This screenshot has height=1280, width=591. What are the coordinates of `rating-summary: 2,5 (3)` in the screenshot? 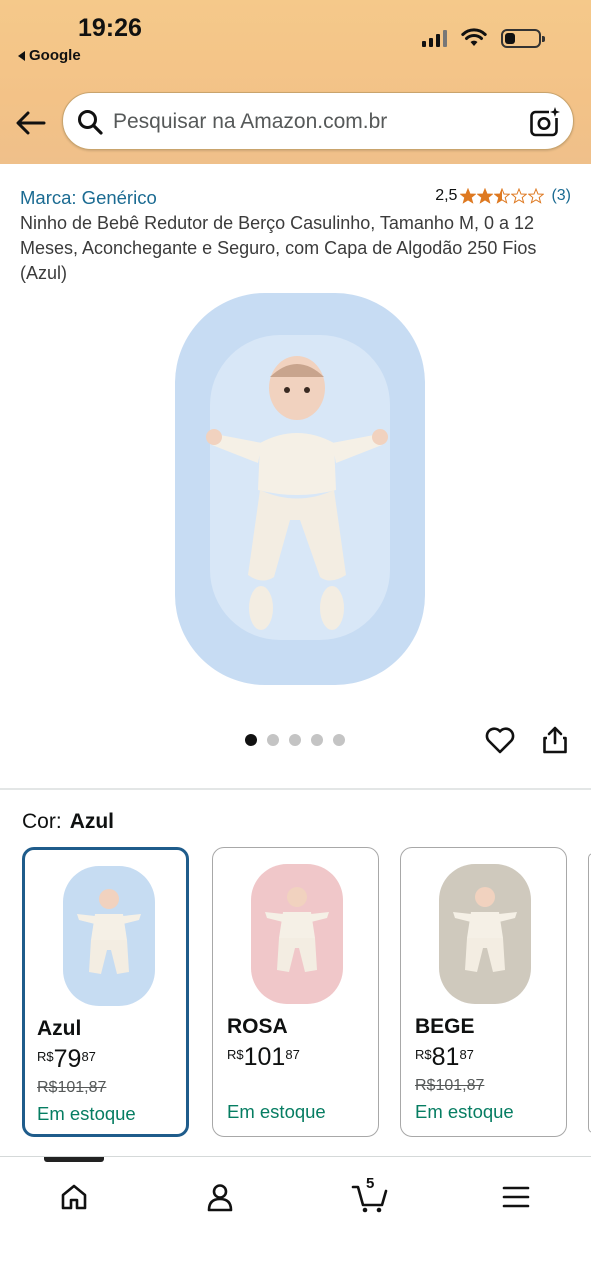 It's located at (503, 196).